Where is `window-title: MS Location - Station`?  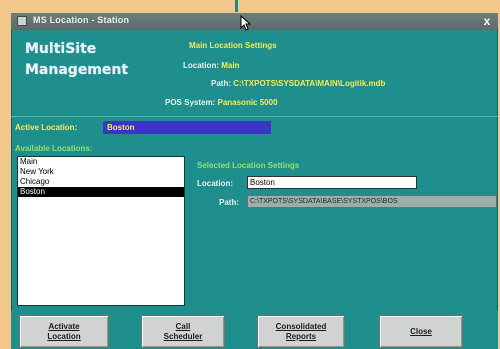
window-title: MS Location - Station is located at coordinates (81, 20).